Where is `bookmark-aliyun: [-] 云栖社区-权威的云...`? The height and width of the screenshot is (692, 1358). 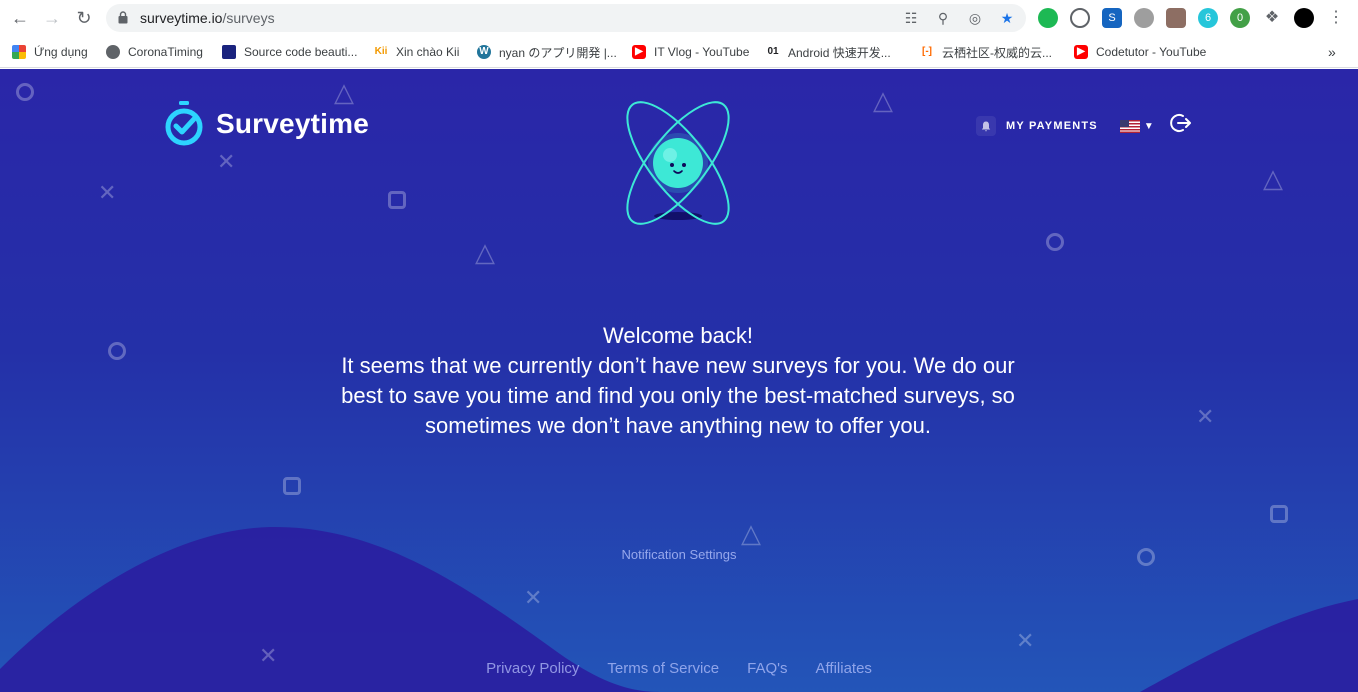 bookmark-aliyun: [-] 云栖社区-权威的云... is located at coordinates (986, 52).